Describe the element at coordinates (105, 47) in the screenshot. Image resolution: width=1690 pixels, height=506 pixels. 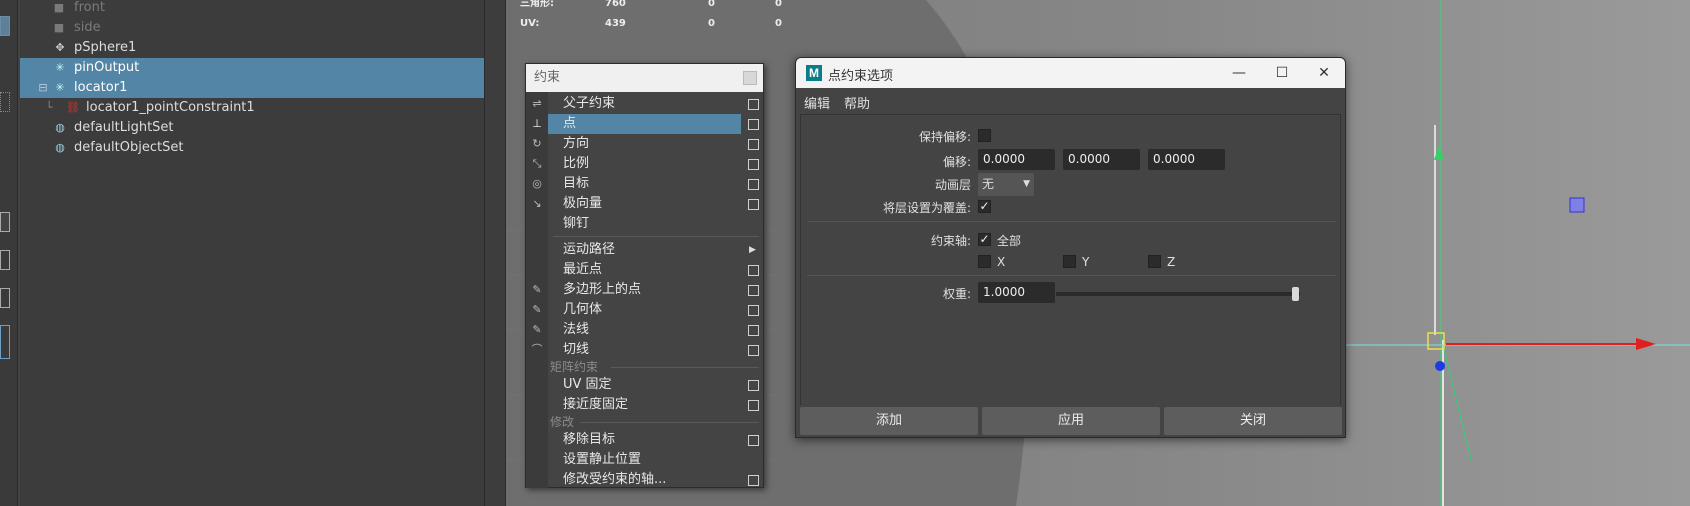
I see `outliner-item-label: pSphere1` at that location.